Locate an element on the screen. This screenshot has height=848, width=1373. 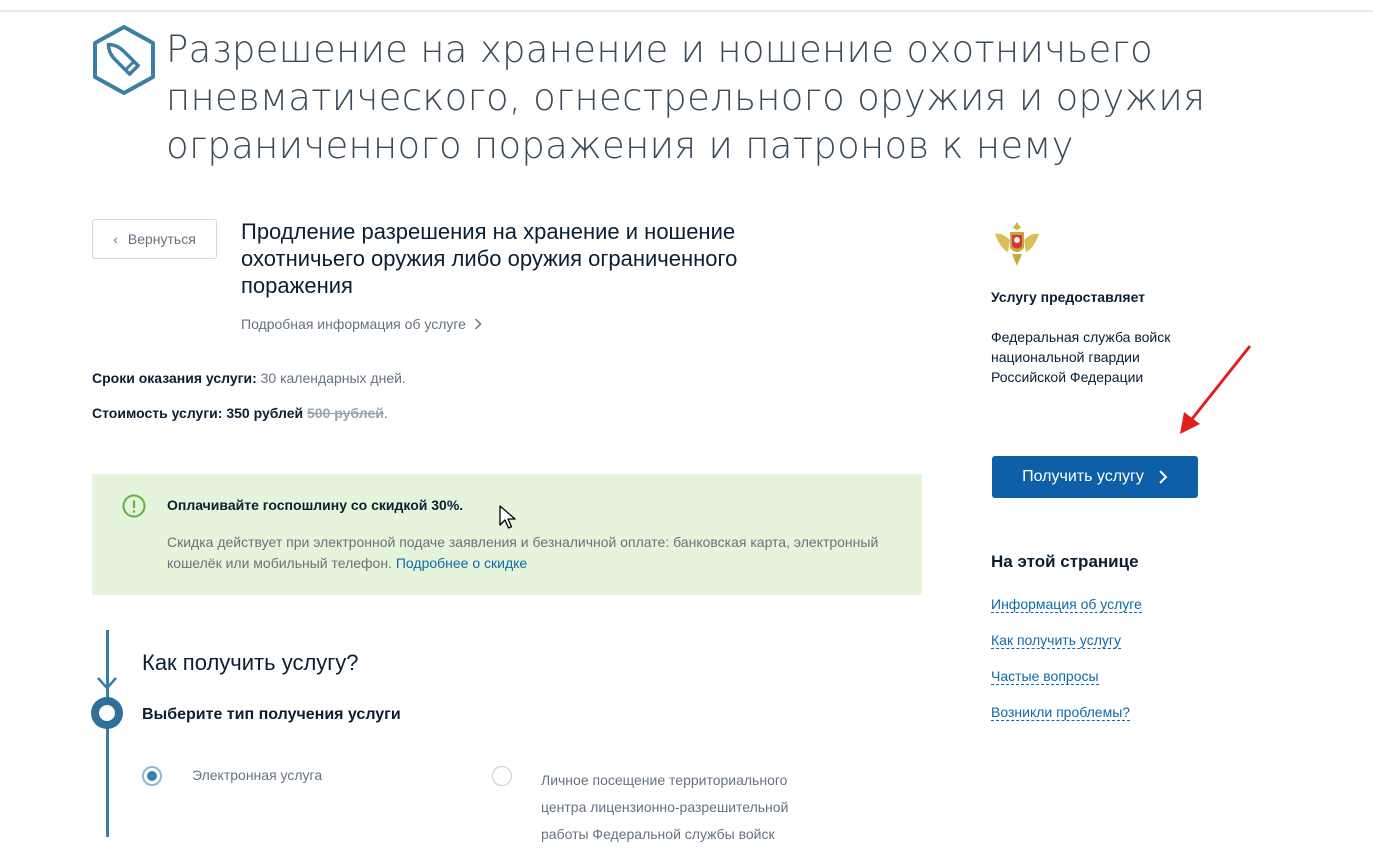
price-end: . is located at coordinates (385, 413).